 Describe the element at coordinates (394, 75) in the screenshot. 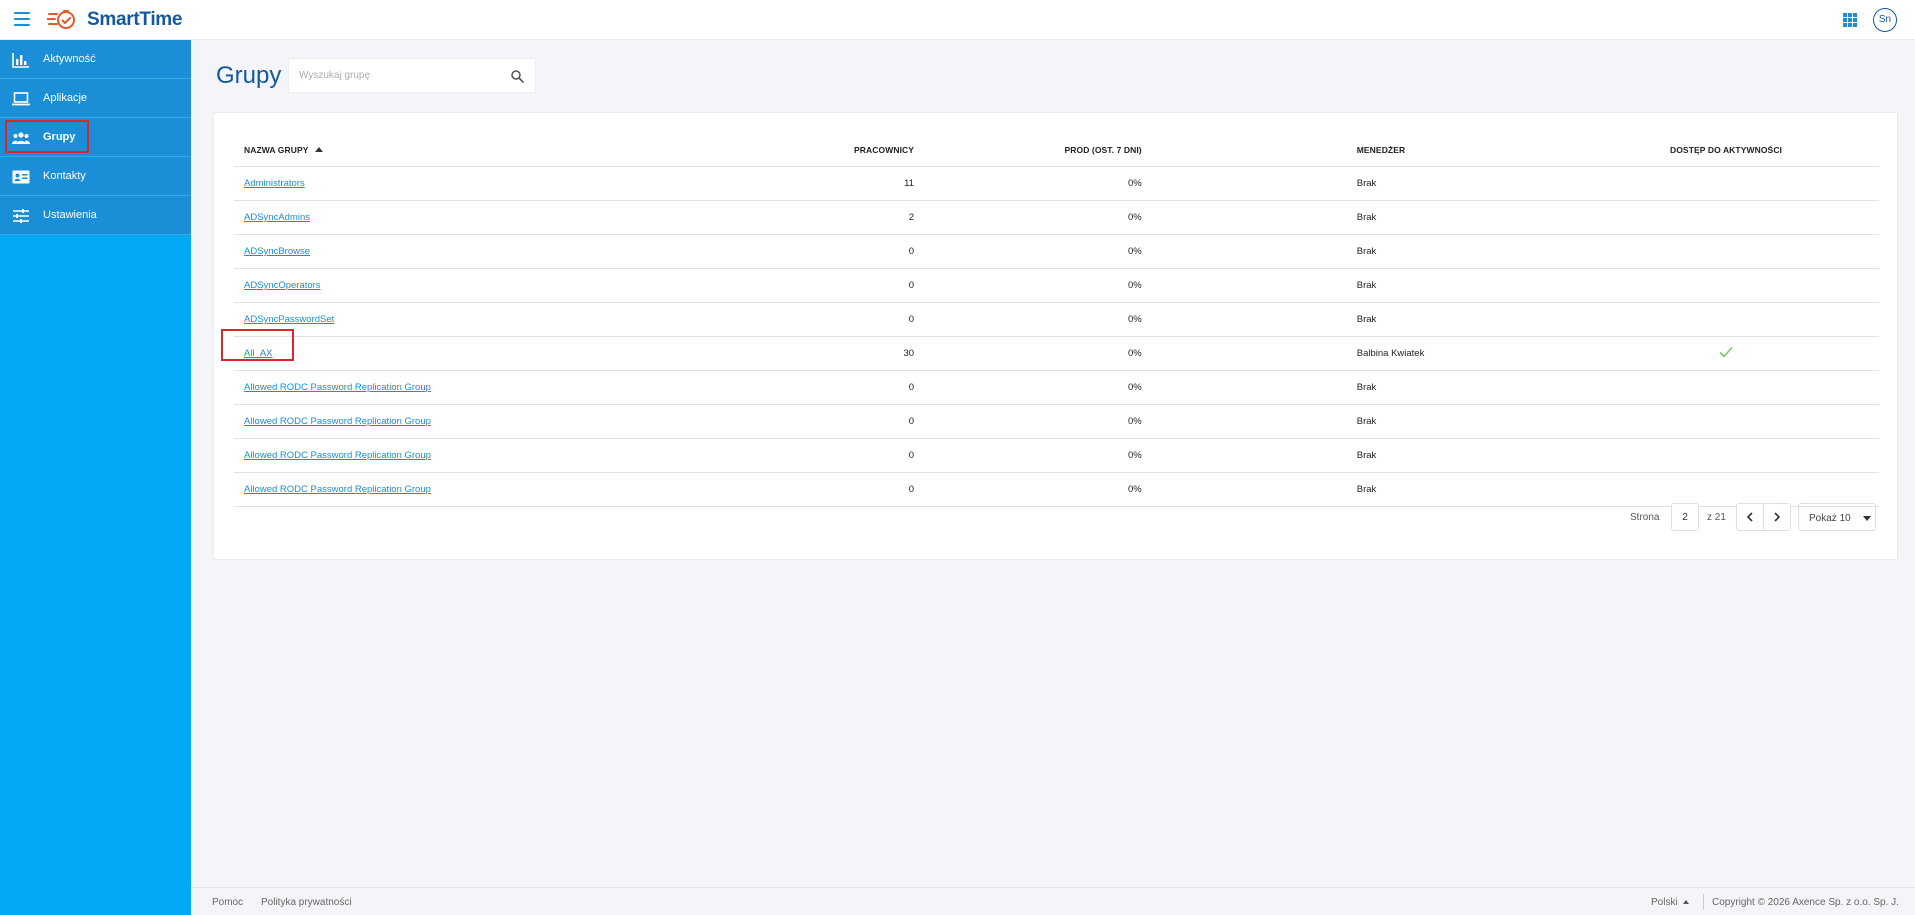

I see `search-input` at that location.